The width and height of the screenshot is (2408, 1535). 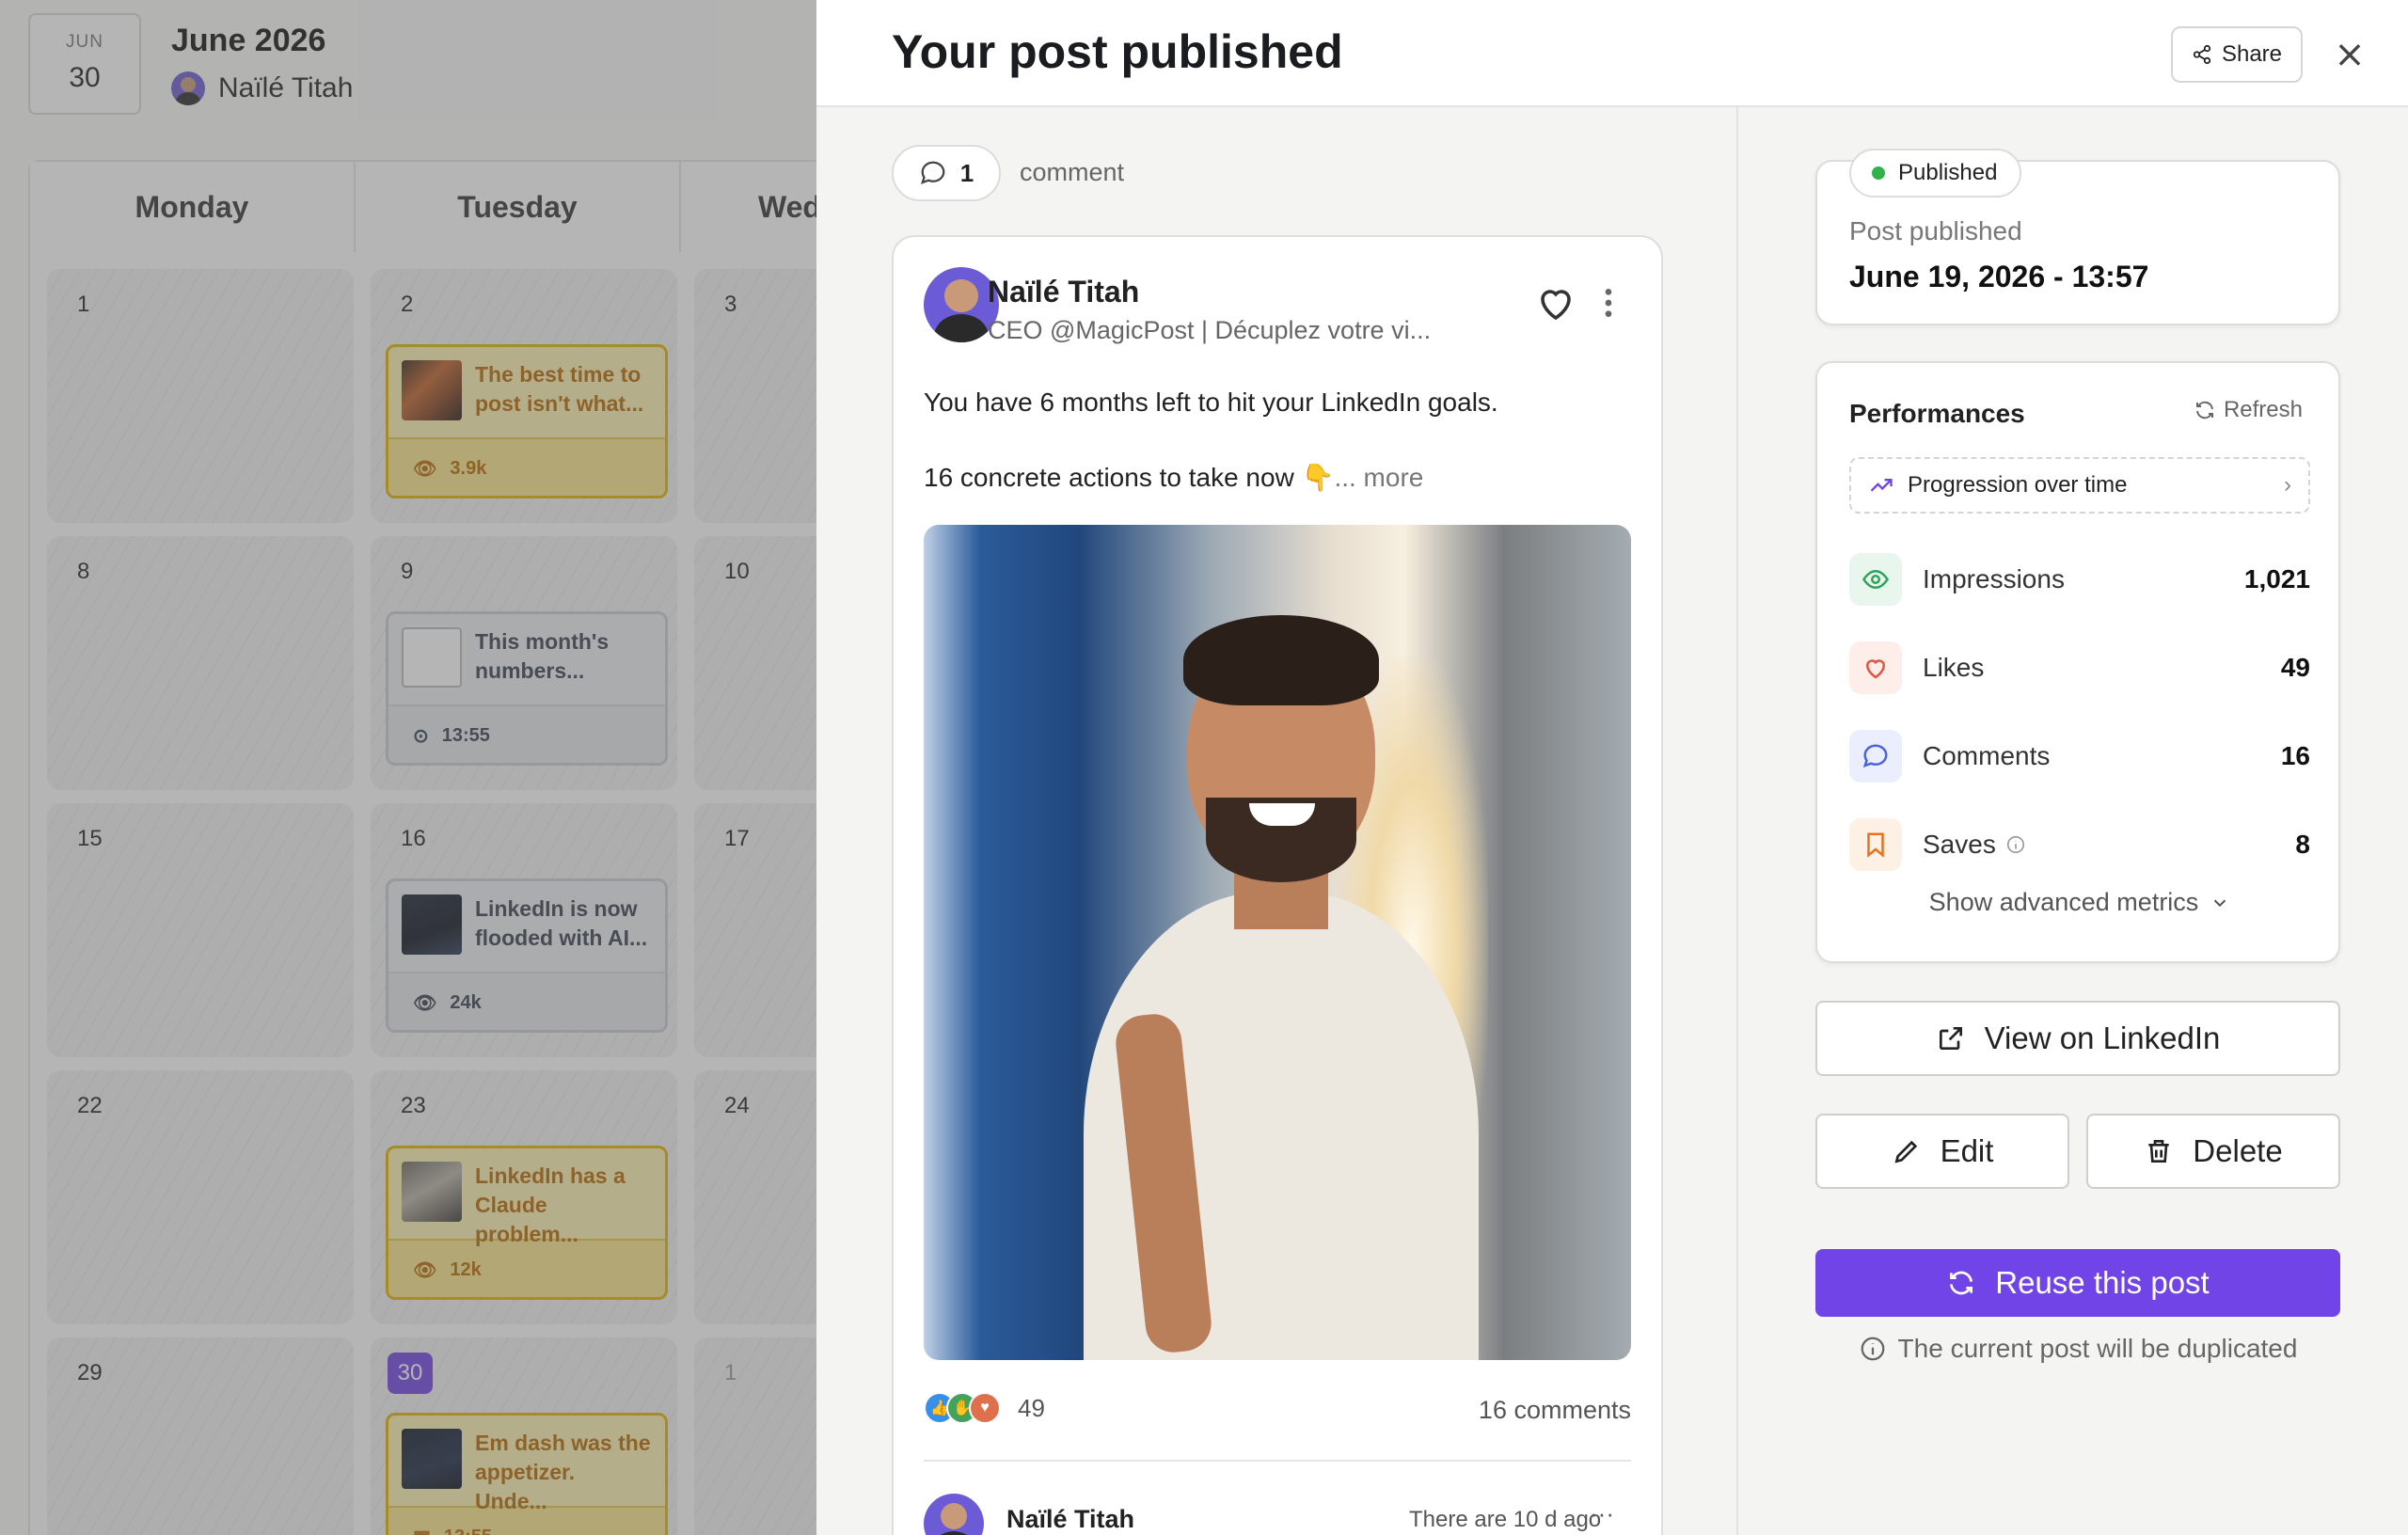 What do you see at coordinates (1987, 755) in the screenshot?
I see `metric-label: Comments` at bounding box center [1987, 755].